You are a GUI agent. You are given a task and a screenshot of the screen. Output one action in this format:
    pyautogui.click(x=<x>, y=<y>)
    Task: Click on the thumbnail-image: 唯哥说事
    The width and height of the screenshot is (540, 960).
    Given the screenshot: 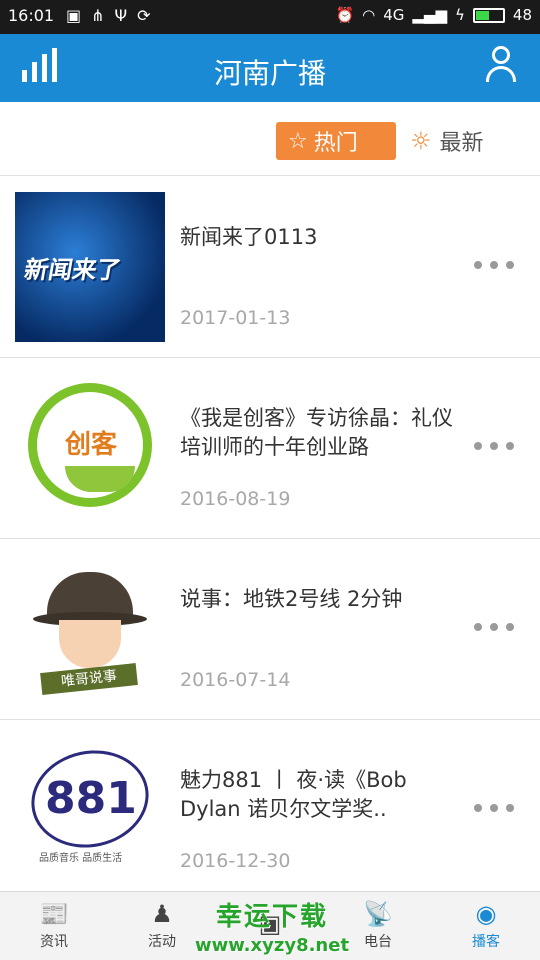 What is the action you would take?
    pyautogui.click(x=90, y=629)
    